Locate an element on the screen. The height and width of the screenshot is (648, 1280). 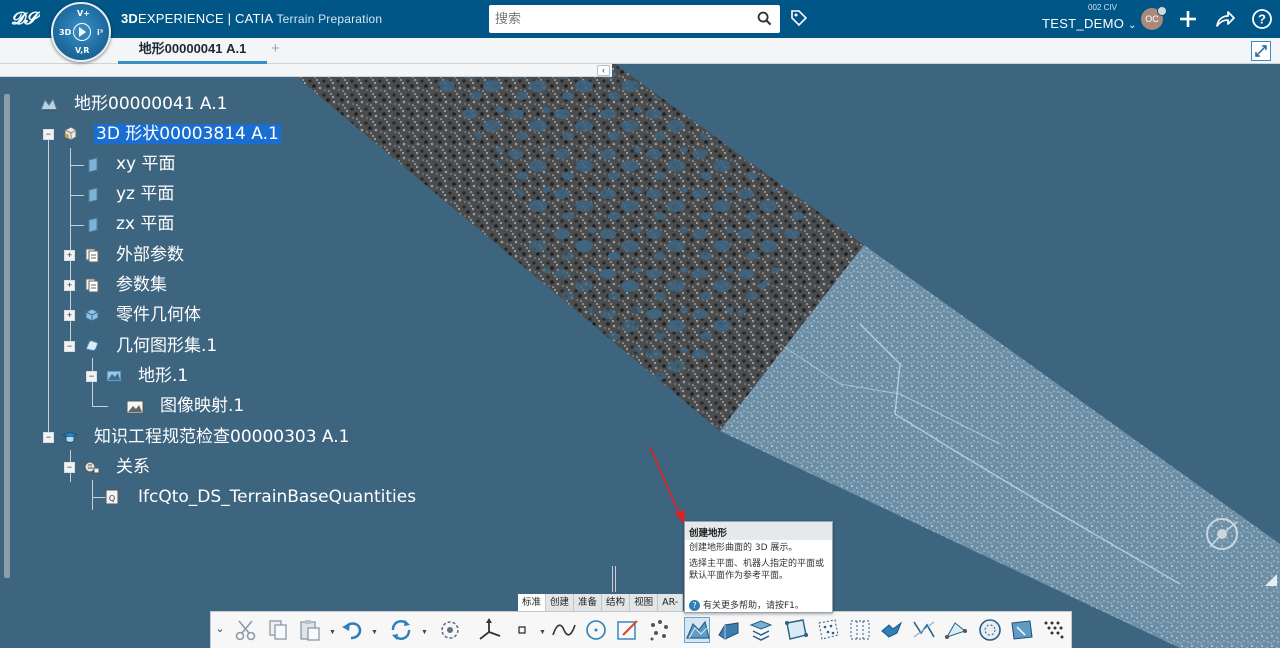
tree-node-3d-shape: 3D 形状00003814 A.1 is located at coordinates (187, 134).